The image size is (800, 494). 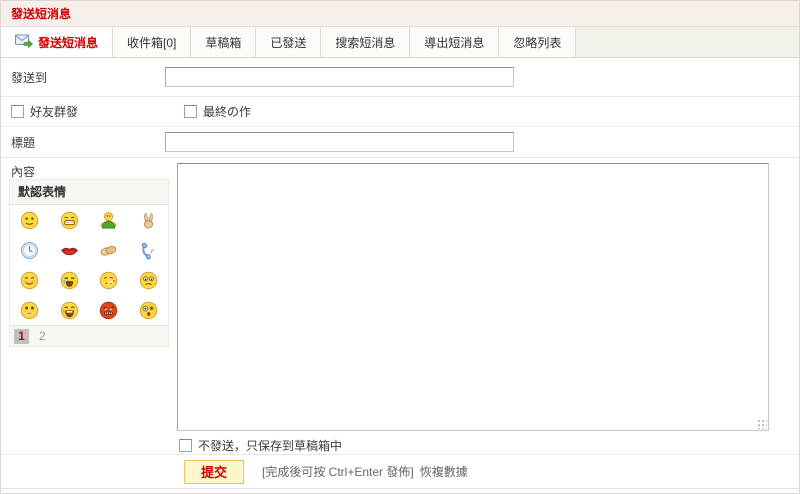 I want to click on tab-label: 導出短消息, so click(x=454, y=42).